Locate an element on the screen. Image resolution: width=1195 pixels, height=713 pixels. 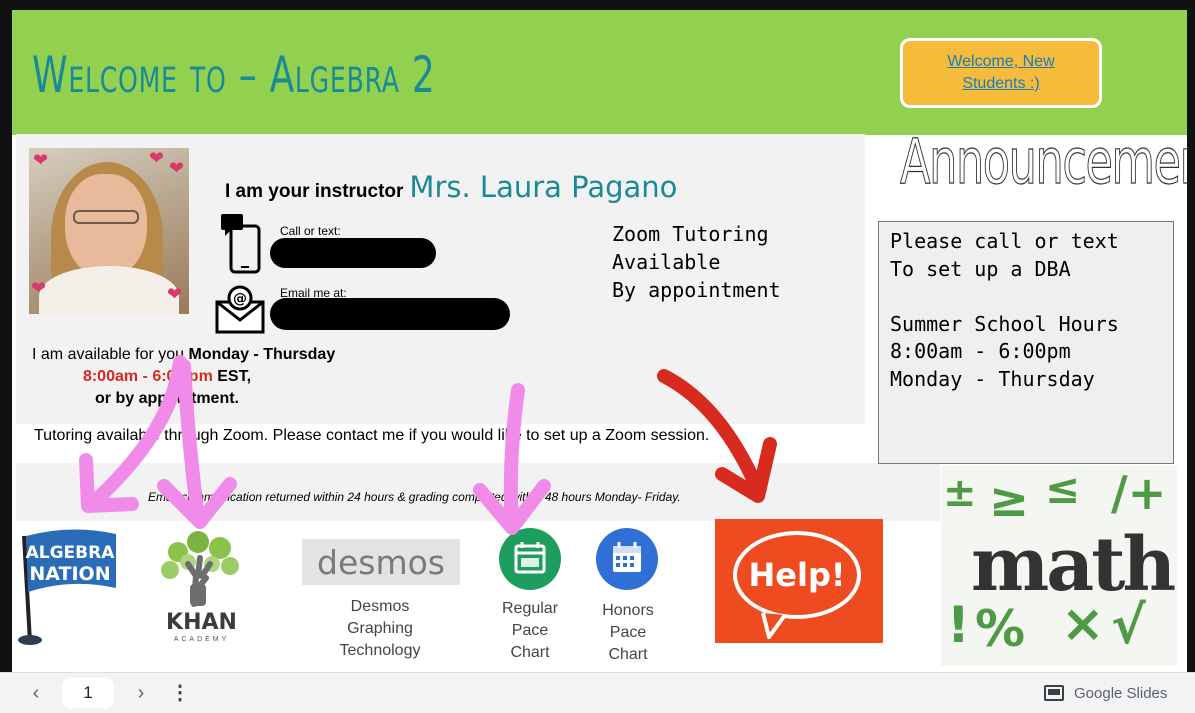
algebra-nation-bottom: NATION is located at coordinates (69, 574).